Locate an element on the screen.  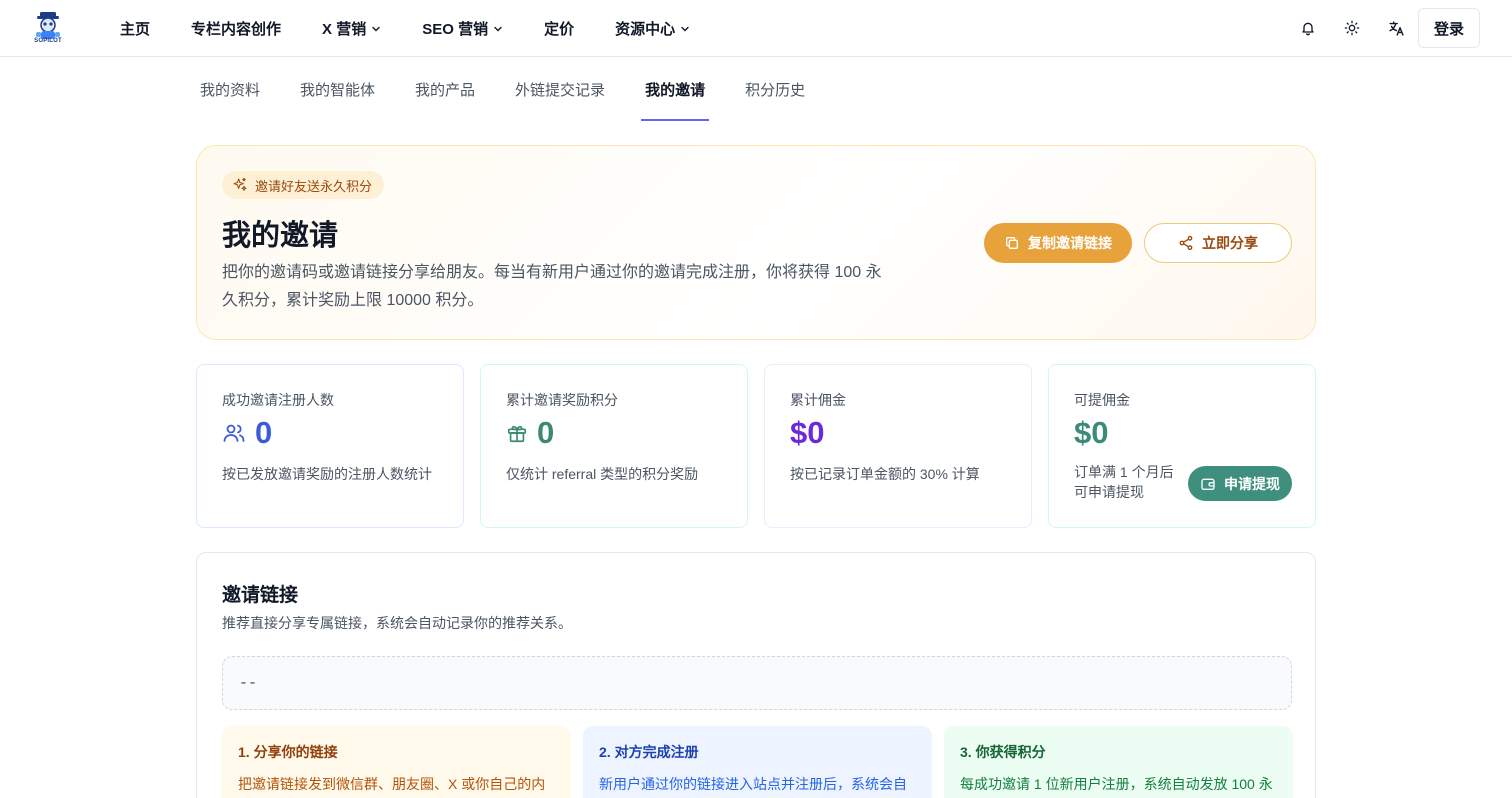
invite-link-subtitle: 推荐直接分享专属链接，系统会自动记录你的推荐关系。 is located at coordinates (397, 623).